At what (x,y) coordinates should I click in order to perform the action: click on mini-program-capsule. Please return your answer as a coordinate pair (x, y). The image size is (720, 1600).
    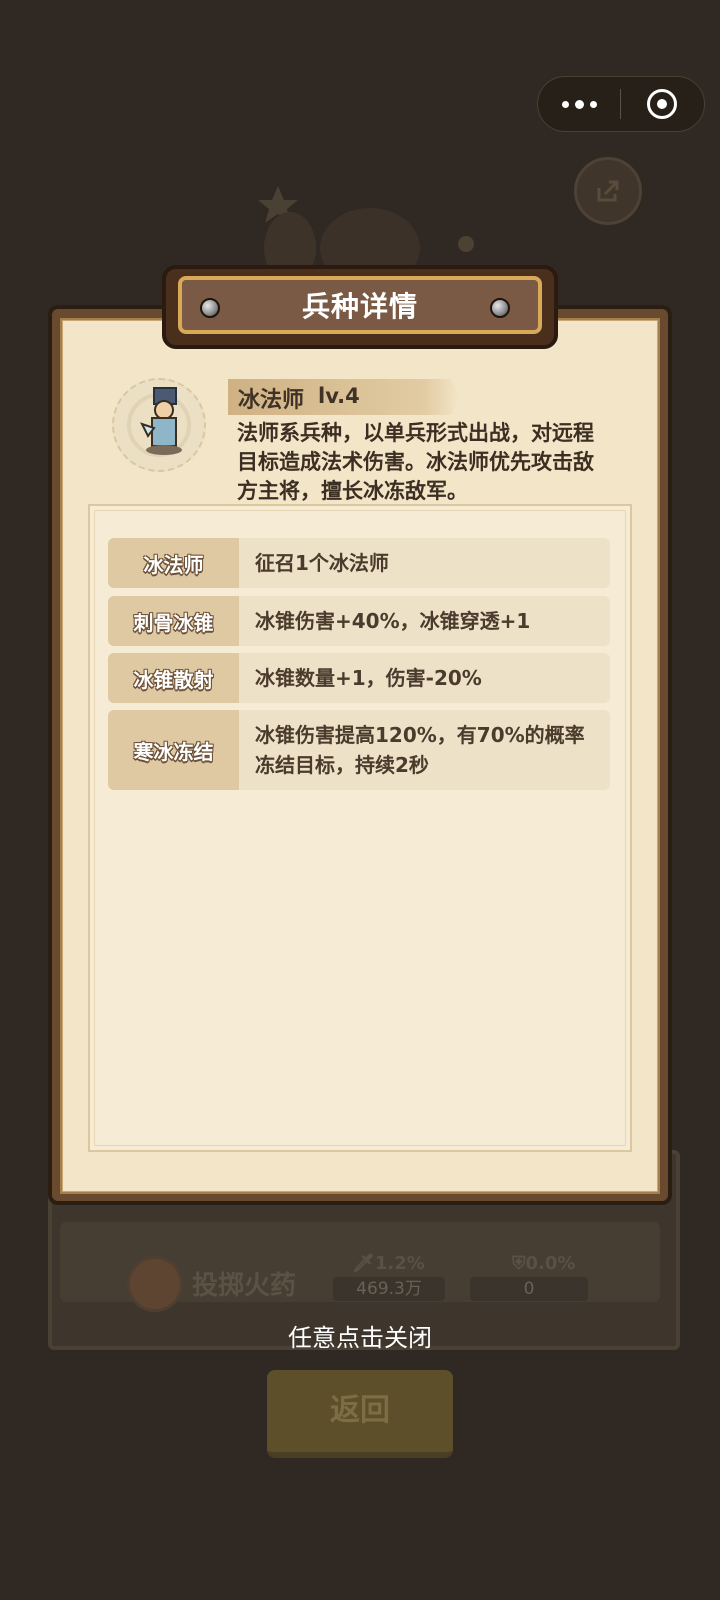
    Looking at the image, I should click on (621, 104).